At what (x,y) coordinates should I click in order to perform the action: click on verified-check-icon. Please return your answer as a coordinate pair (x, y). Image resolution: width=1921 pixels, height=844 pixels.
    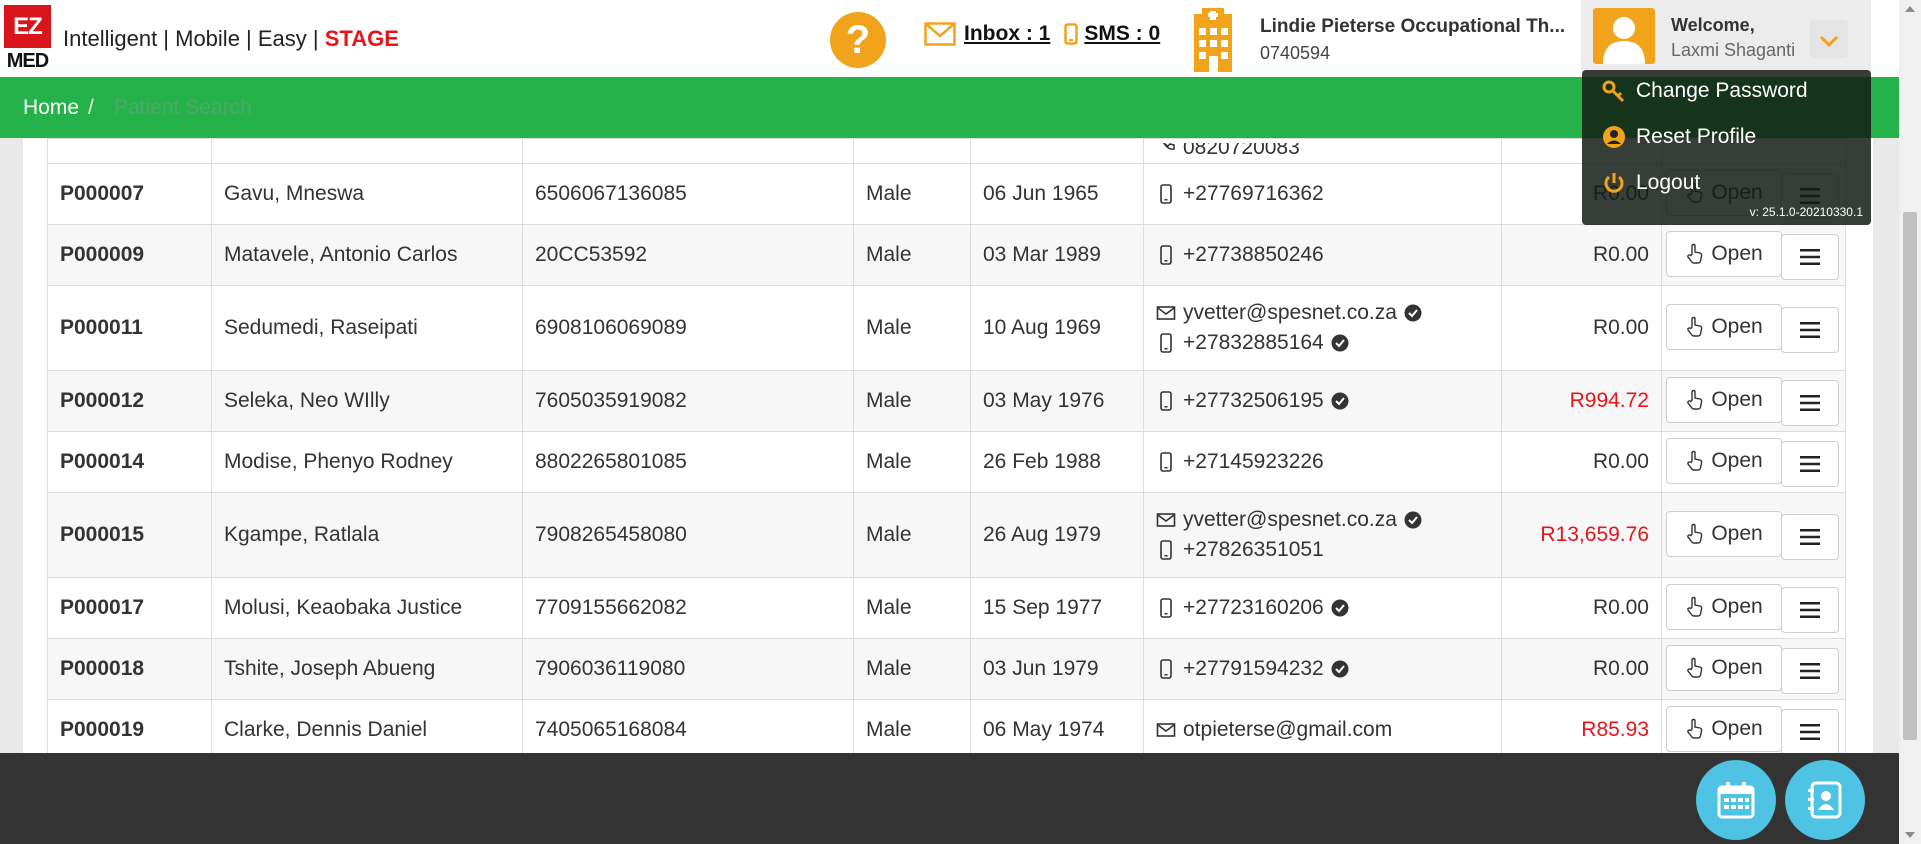
    Looking at the image, I should click on (1340, 608).